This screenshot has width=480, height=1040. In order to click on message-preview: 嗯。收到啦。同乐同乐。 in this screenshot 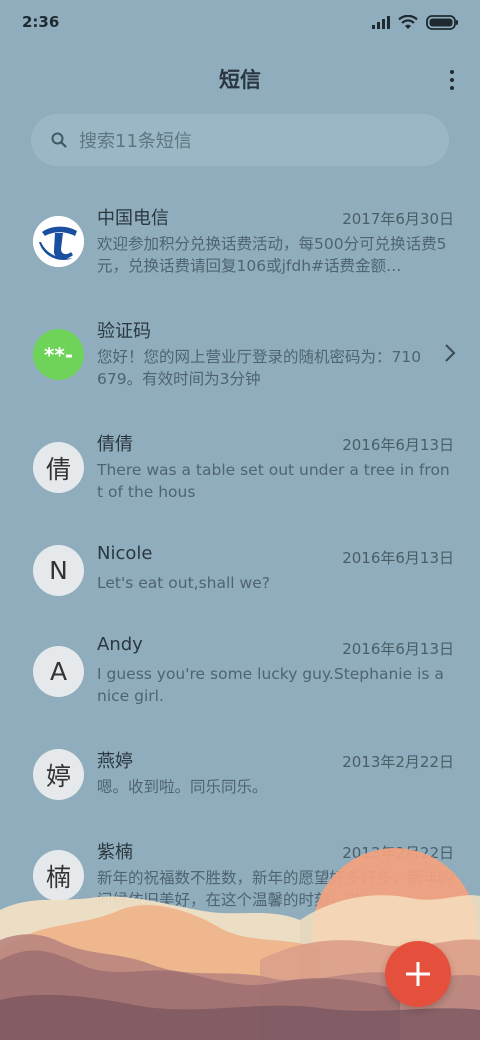, I will do `click(182, 787)`.